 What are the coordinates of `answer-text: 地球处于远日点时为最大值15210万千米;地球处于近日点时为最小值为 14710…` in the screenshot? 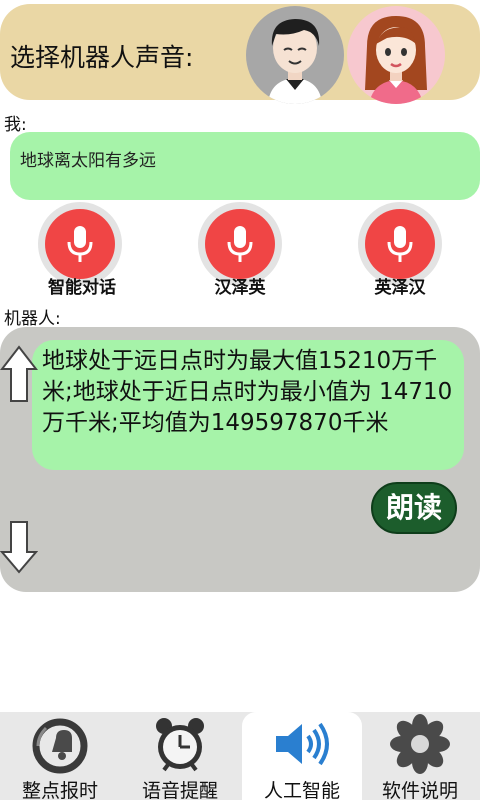 It's located at (247, 392).